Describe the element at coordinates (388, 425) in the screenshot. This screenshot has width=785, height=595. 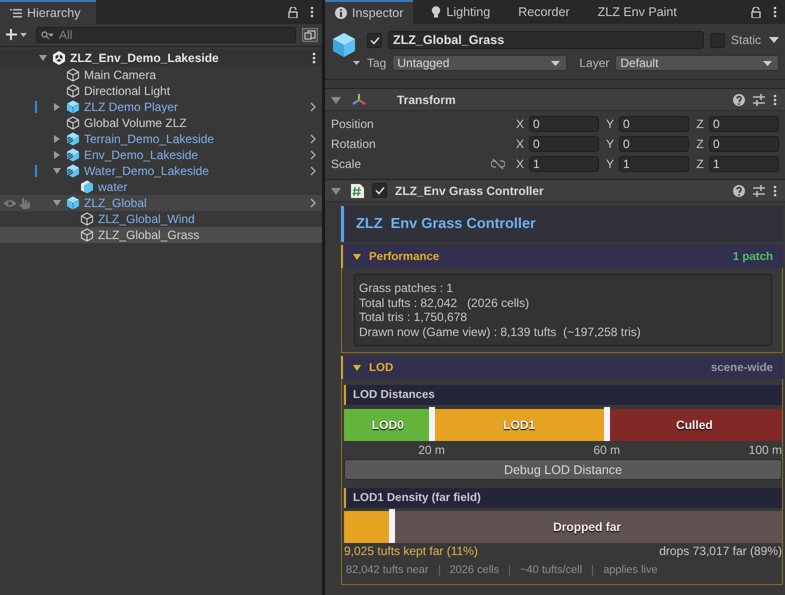
I see `lod-segment: LOD0` at that location.